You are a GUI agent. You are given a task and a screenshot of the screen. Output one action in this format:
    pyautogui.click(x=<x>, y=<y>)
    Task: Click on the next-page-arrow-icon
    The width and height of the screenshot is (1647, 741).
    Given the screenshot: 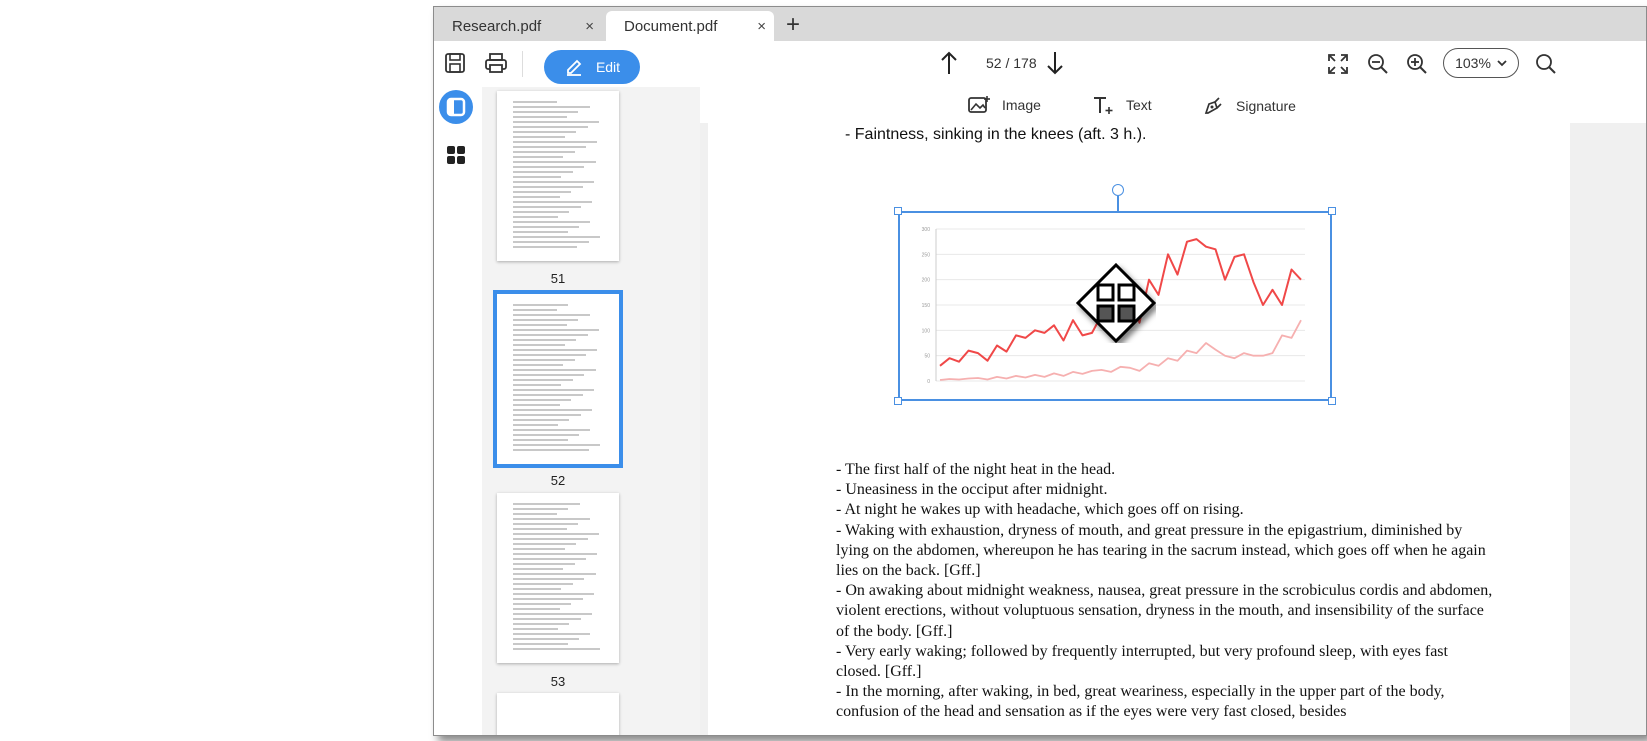 What is the action you would take?
    pyautogui.click(x=1055, y=63)
    